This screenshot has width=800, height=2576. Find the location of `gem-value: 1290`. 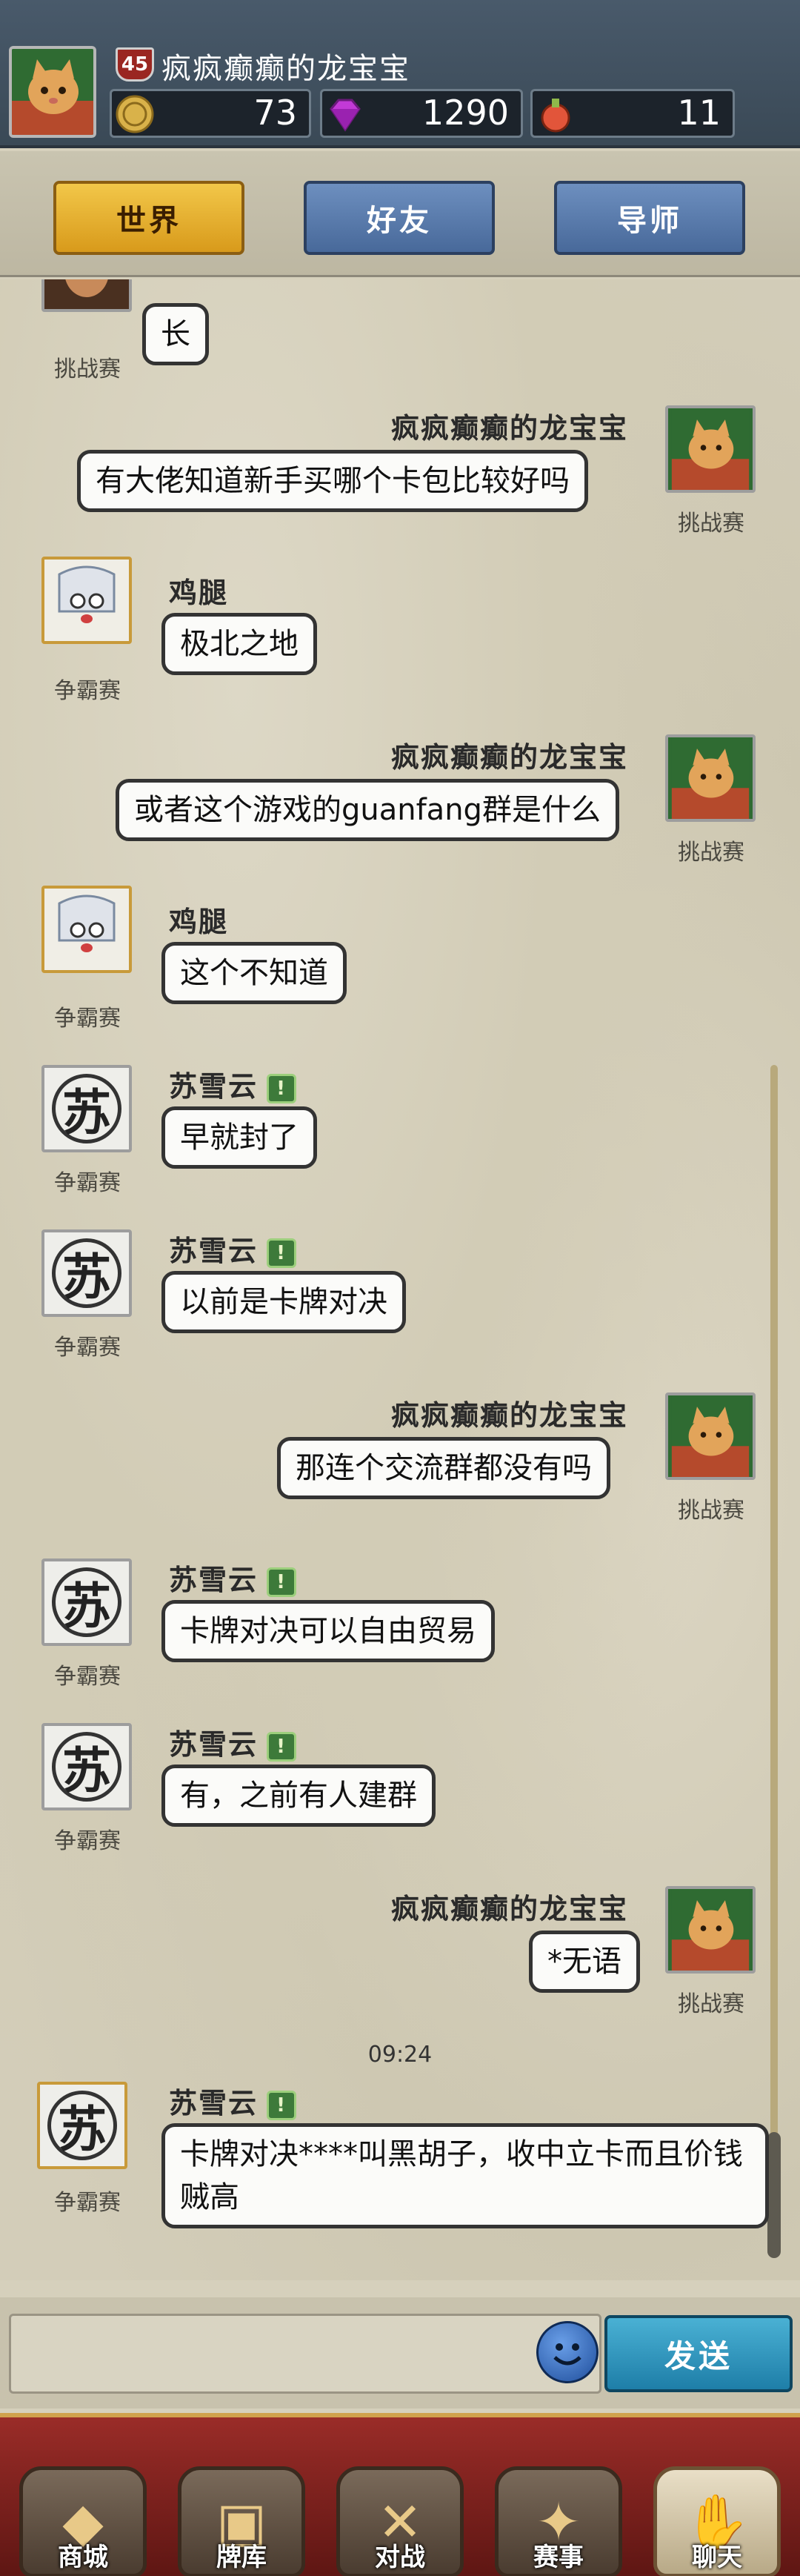

gem-value: 1290 is located at coordinates (465, 113).